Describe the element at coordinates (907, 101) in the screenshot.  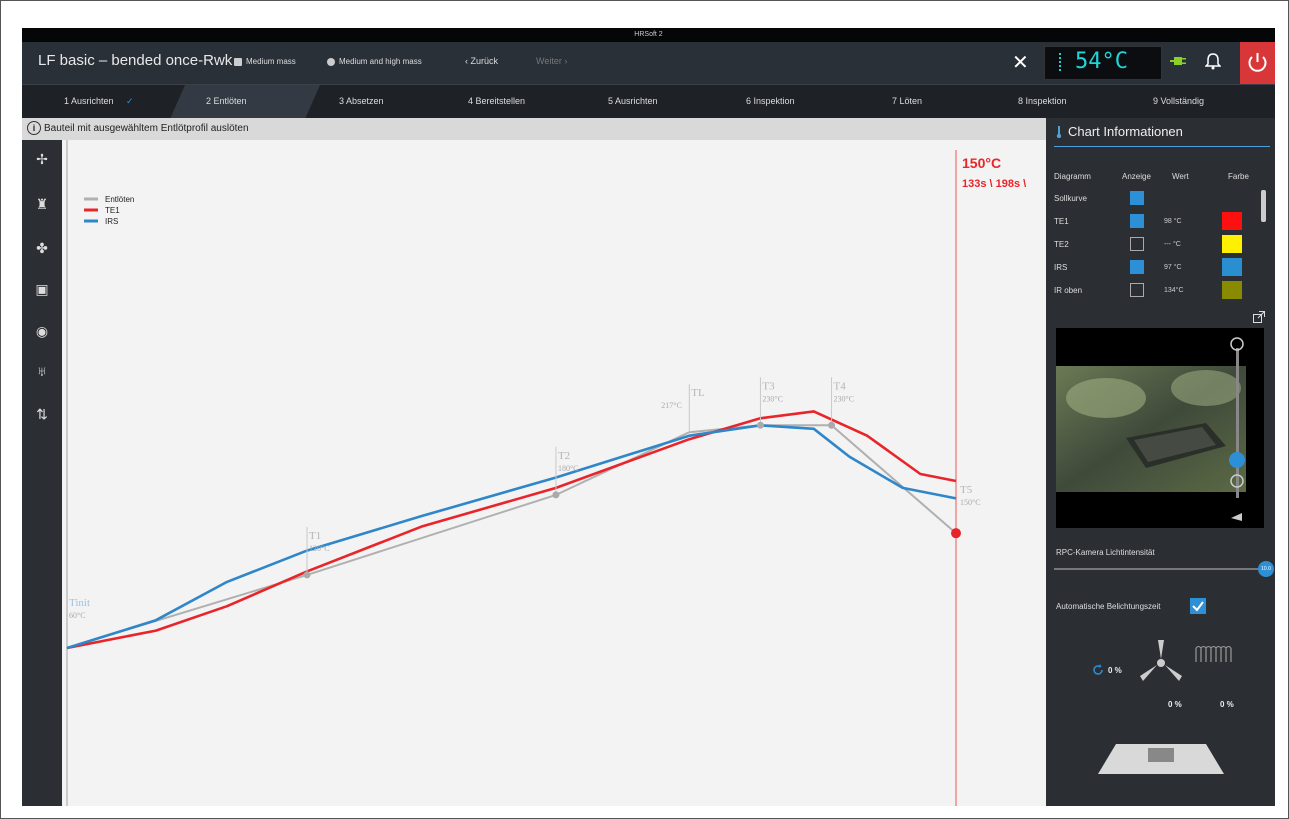
I see `step-7: 7 Löten` at that location.